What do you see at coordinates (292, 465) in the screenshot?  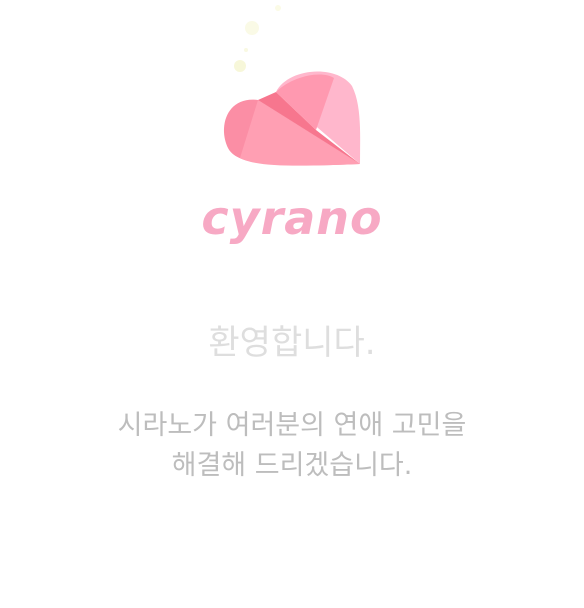 I see `welcome-message-line-2: 해결해 드리겠습니다.` at bounding box center [292, 465].